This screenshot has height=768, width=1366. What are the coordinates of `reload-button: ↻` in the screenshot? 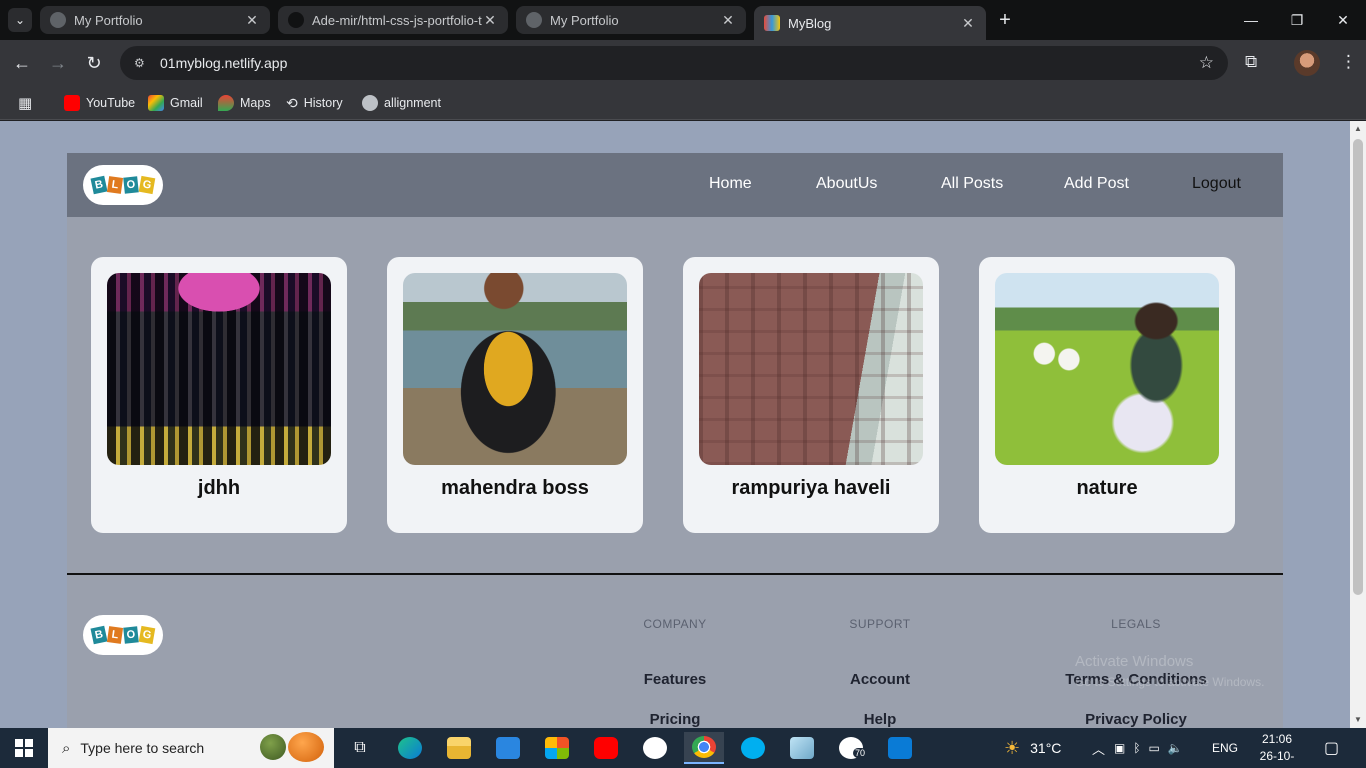 It's located at (94, 63).